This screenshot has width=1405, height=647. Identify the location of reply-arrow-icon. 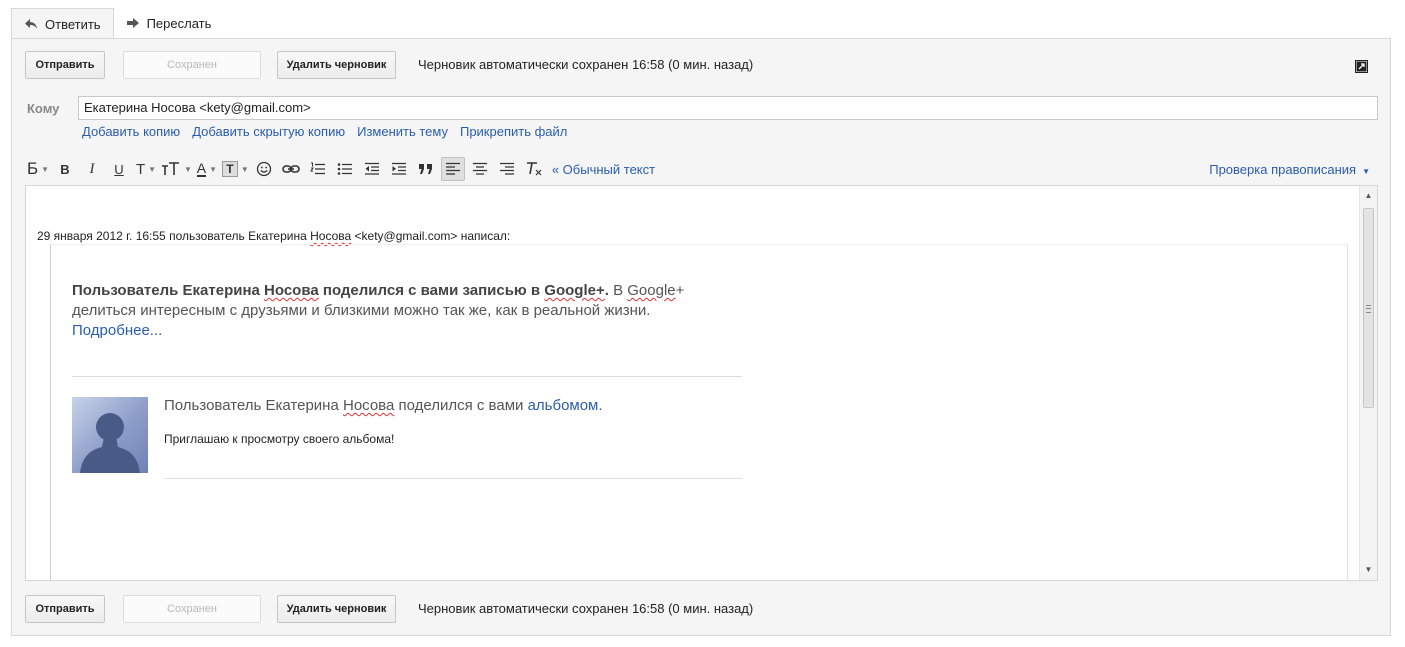
(31, 24).